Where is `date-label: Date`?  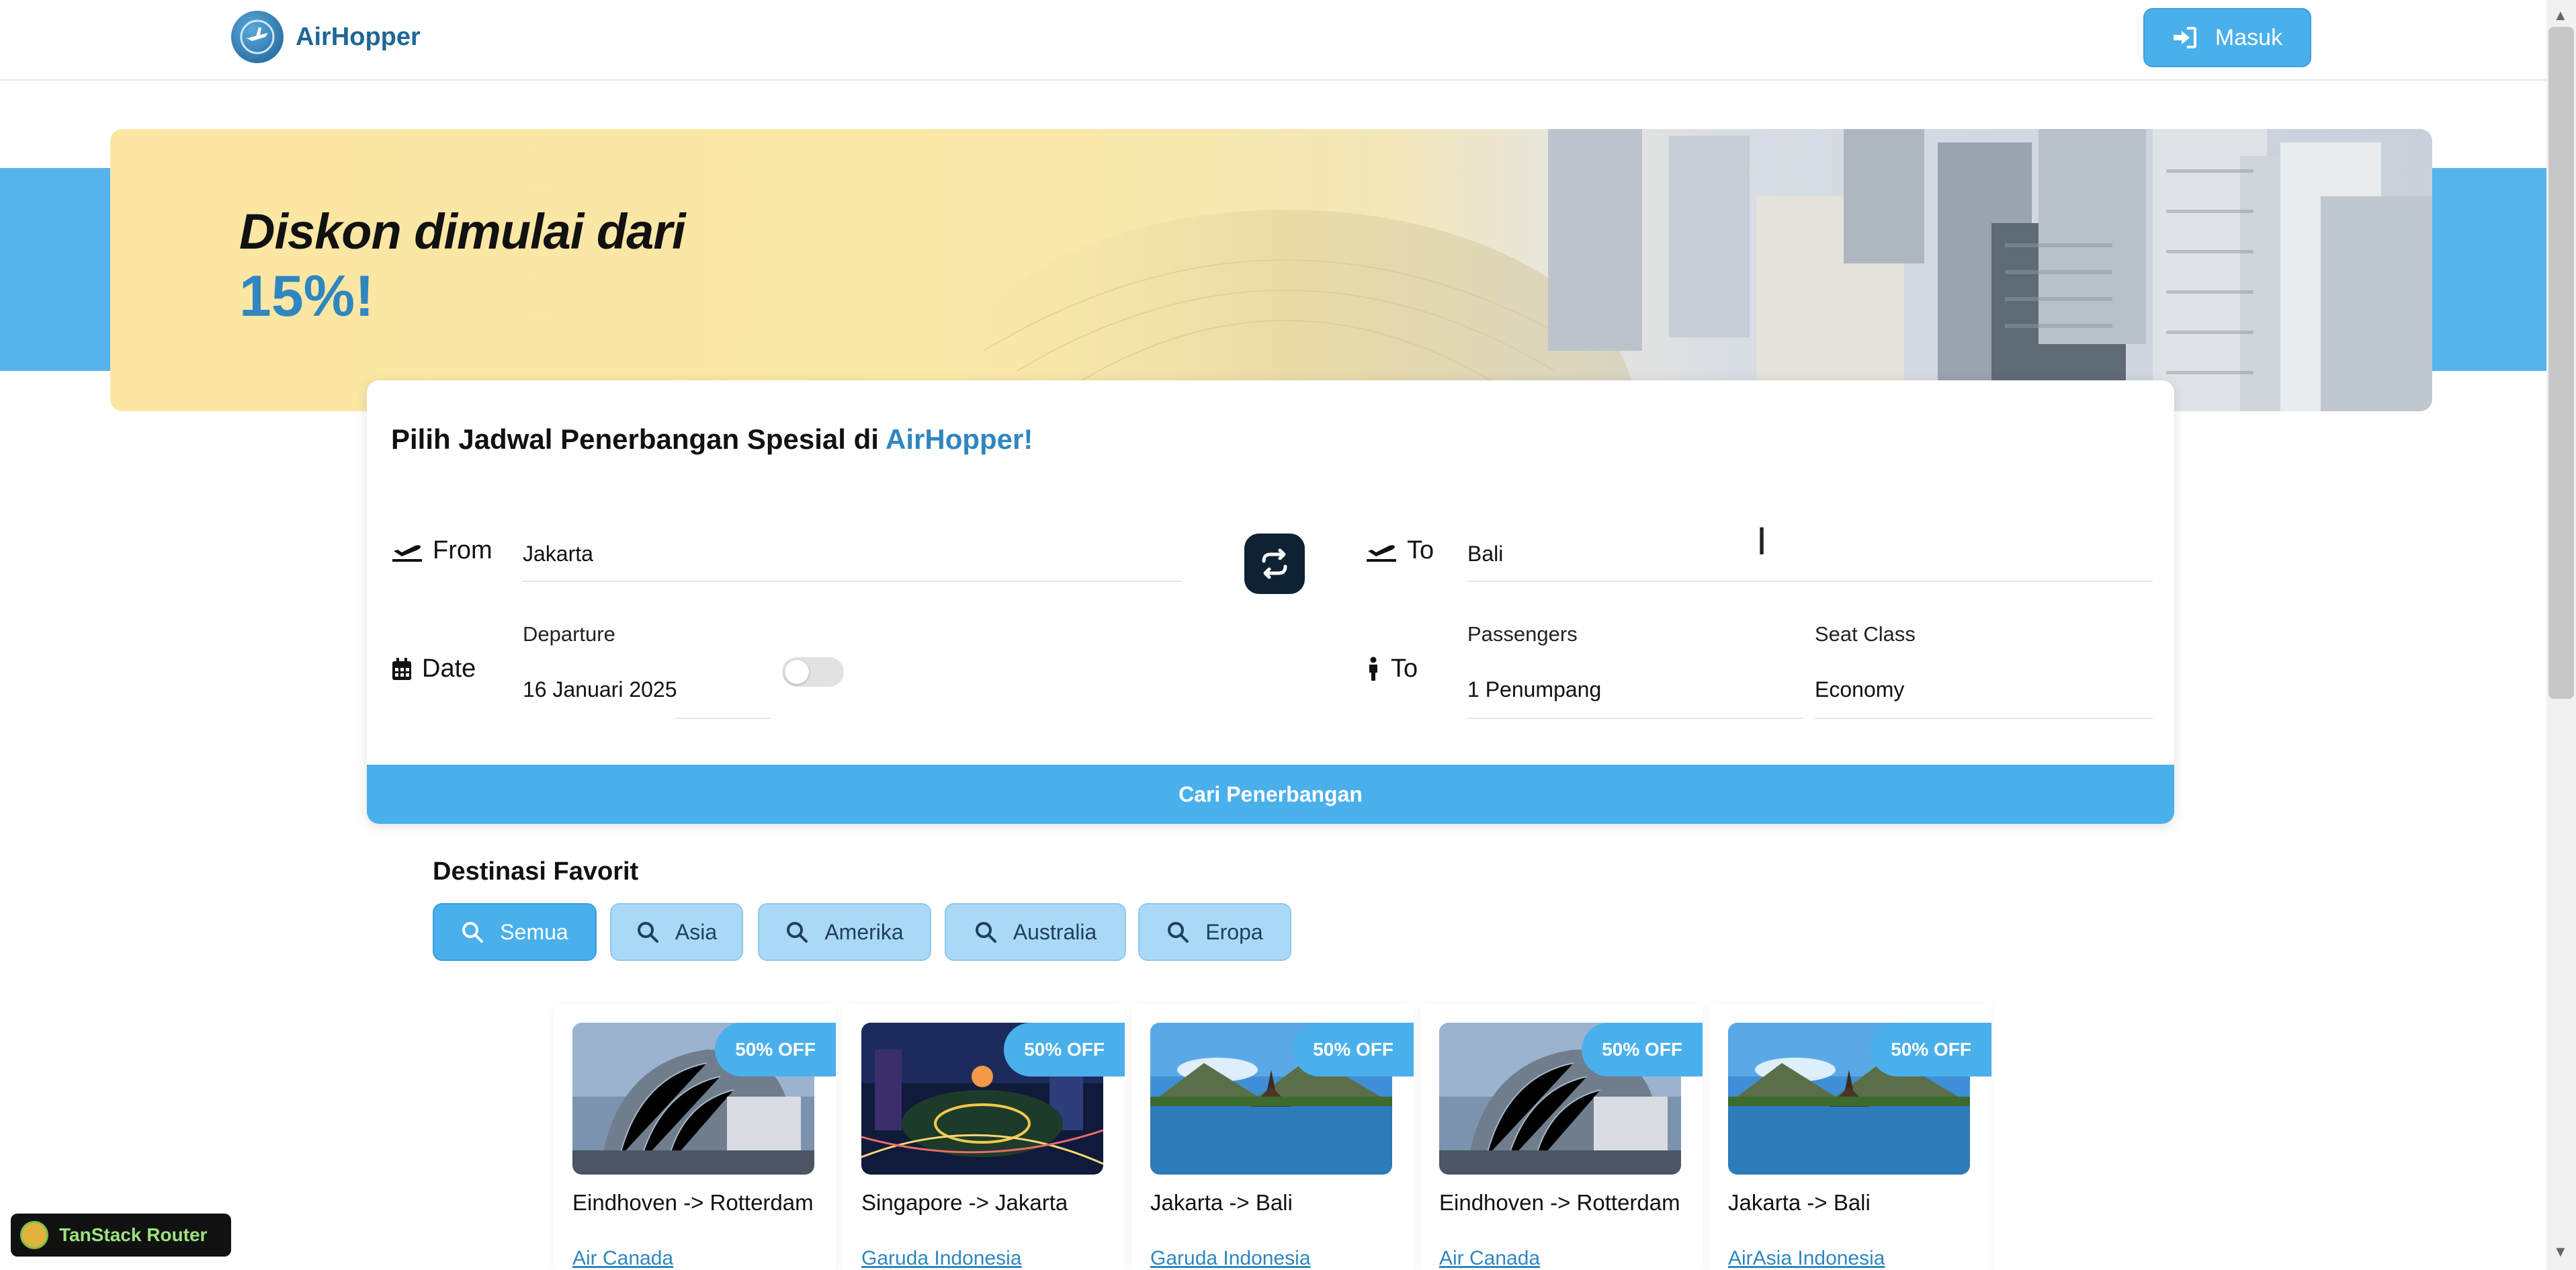 date-label: Date is located at coordinates (433, 668).